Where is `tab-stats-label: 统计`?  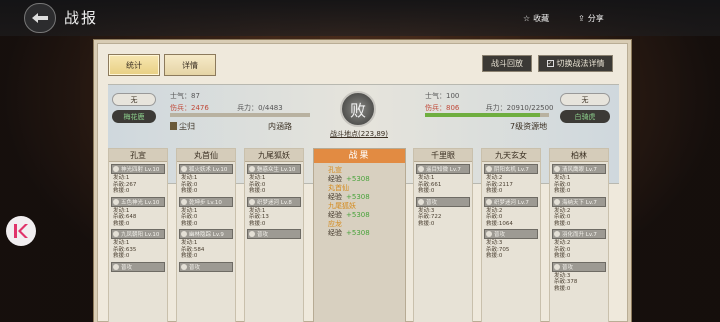
tab-stats-label: 统计 is located at coordinates (134, 65).